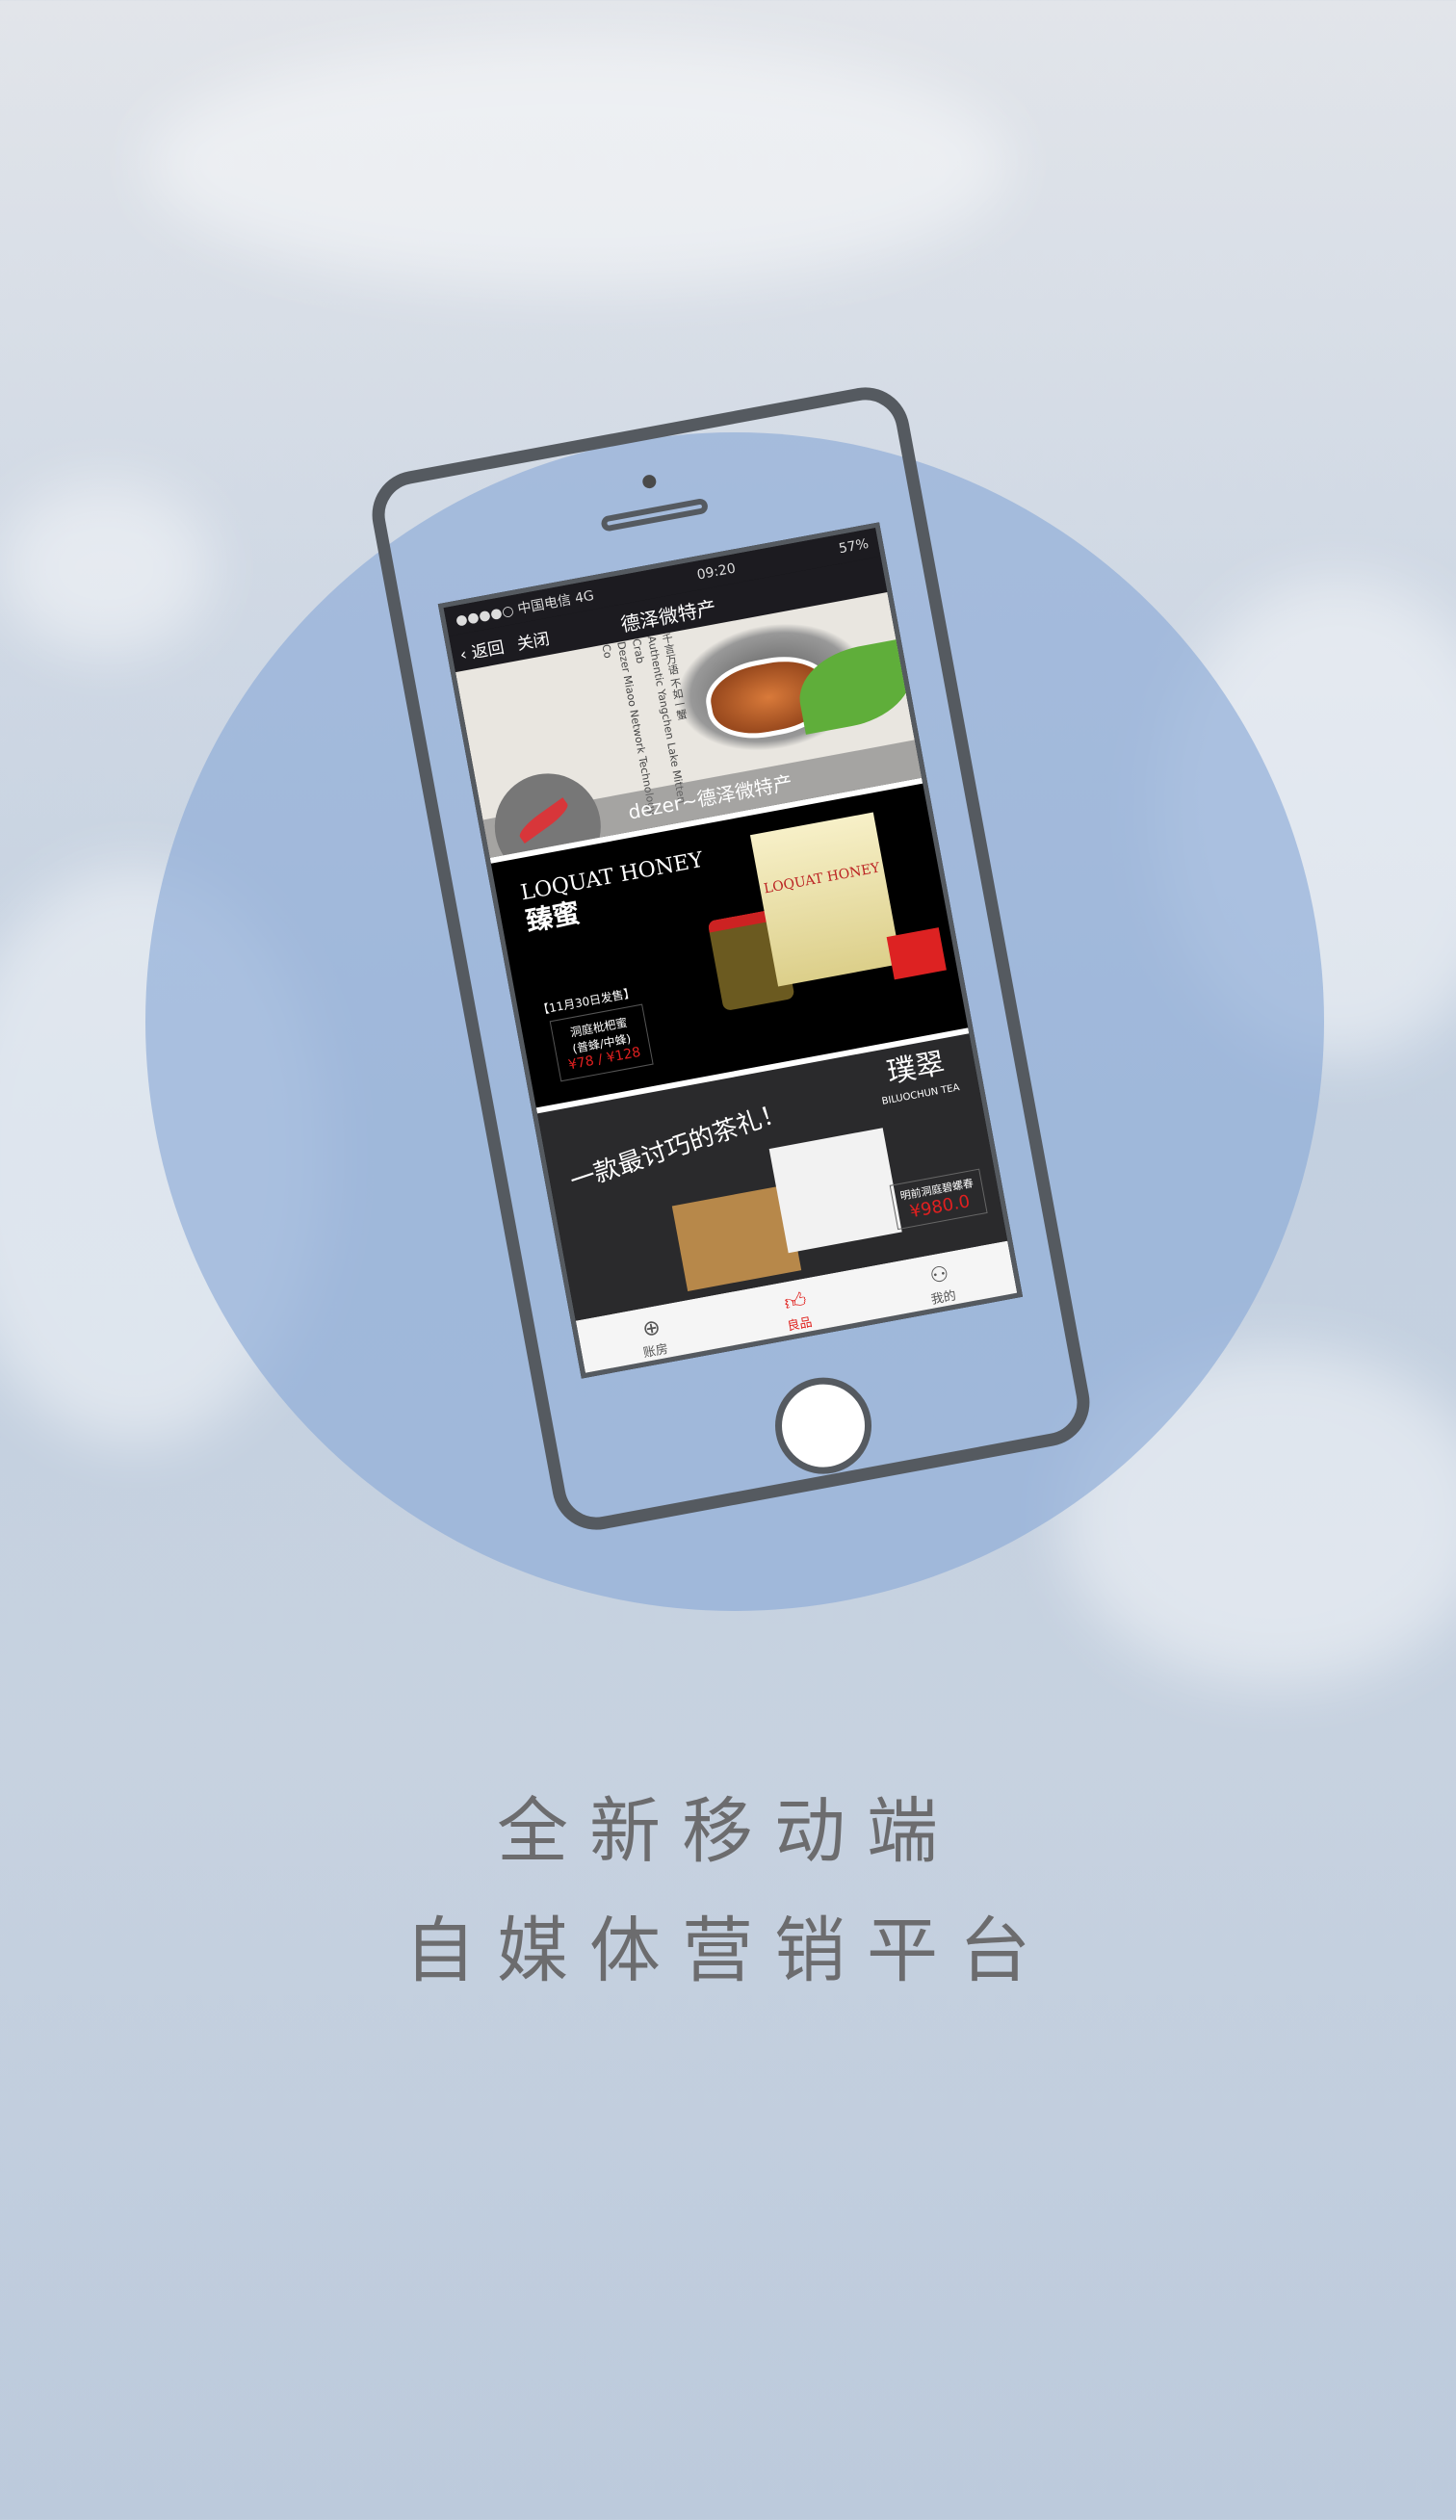  Describe the element at coordinates (649, 481) in the screenshot. I see `camera-icon` at that location.